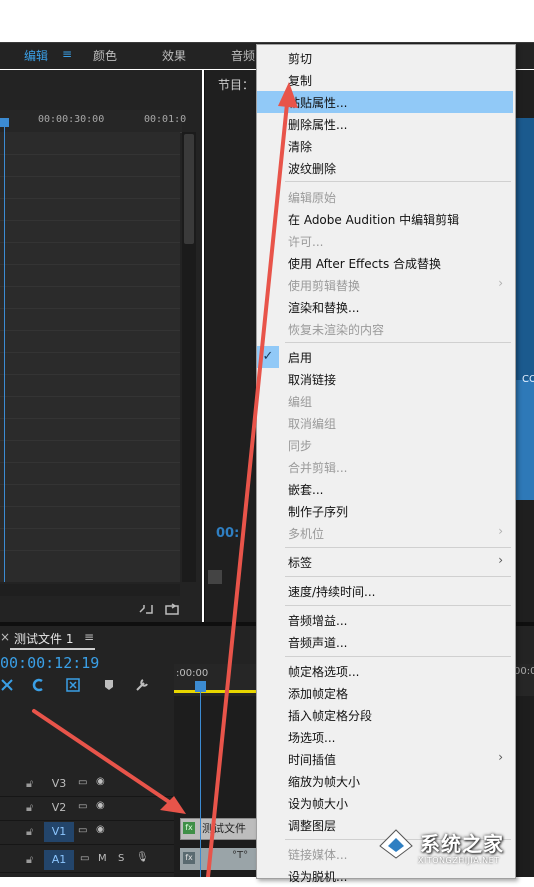 The height and width of the screenshot is (887, 534). I want to click on track-row-v3: 🔓︎ V3 ▭ ◉, so click(87, 784).